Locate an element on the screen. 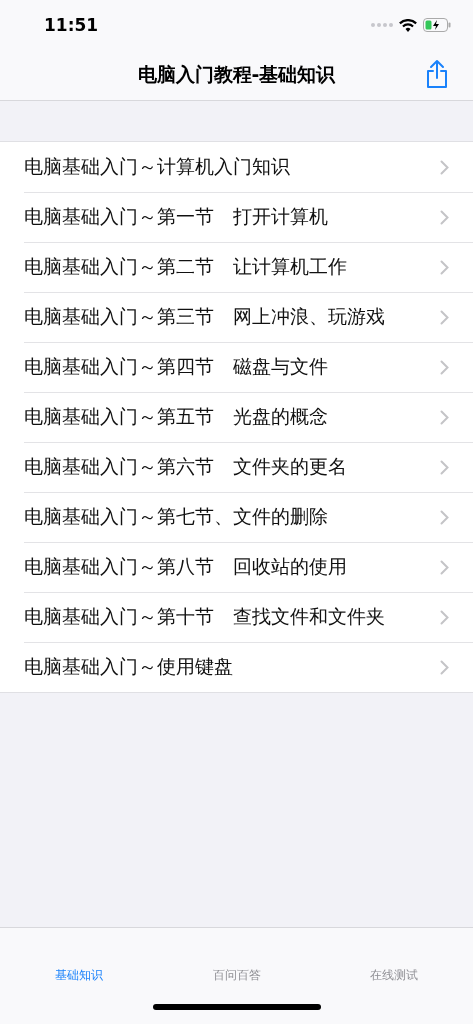  lesson-row: 电脑基础入门～第五节 光盘的概念 is located at coordinates (236, 417).